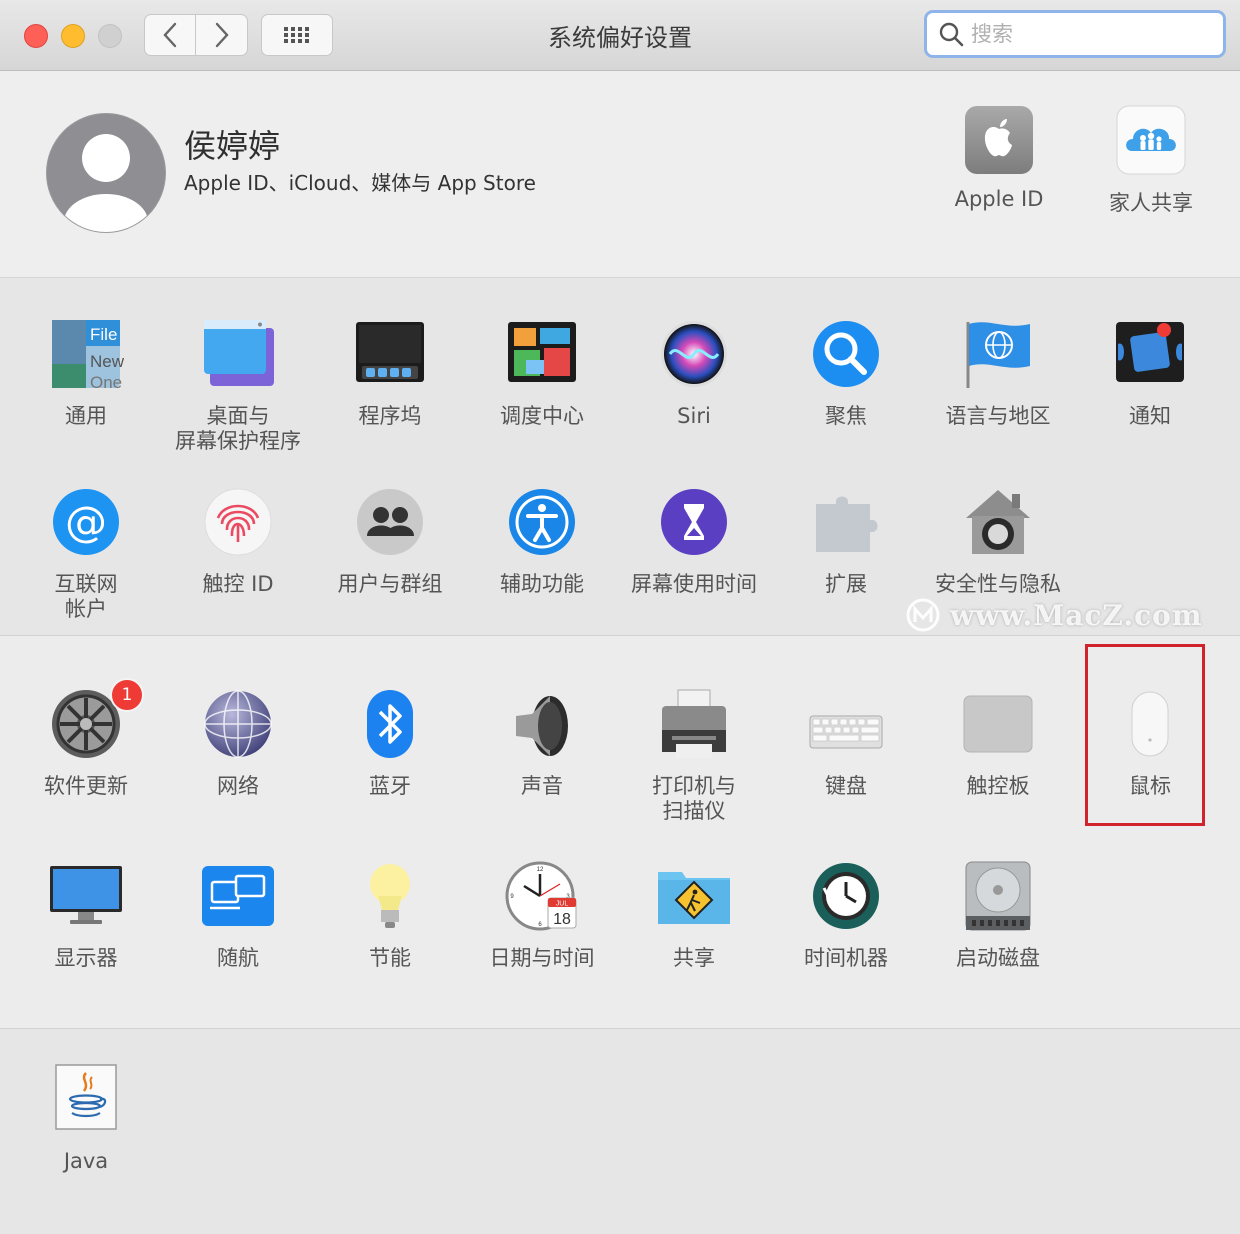  I want to click on energy-saver-label: 节能, so click(390, 958).